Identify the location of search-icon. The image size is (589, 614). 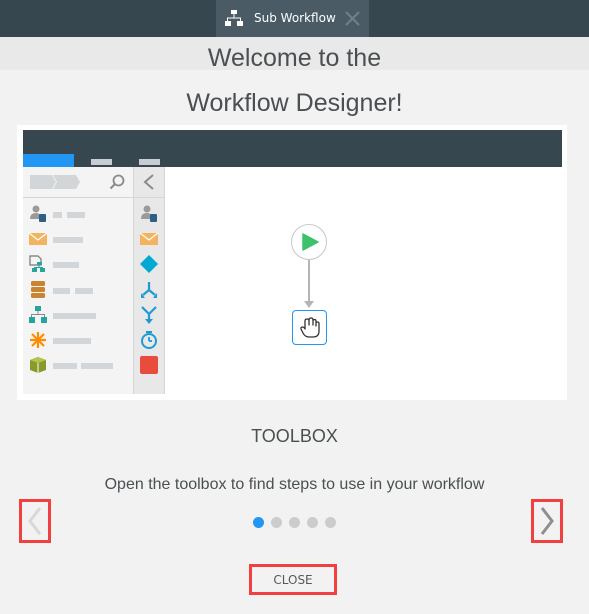
(117, 182).